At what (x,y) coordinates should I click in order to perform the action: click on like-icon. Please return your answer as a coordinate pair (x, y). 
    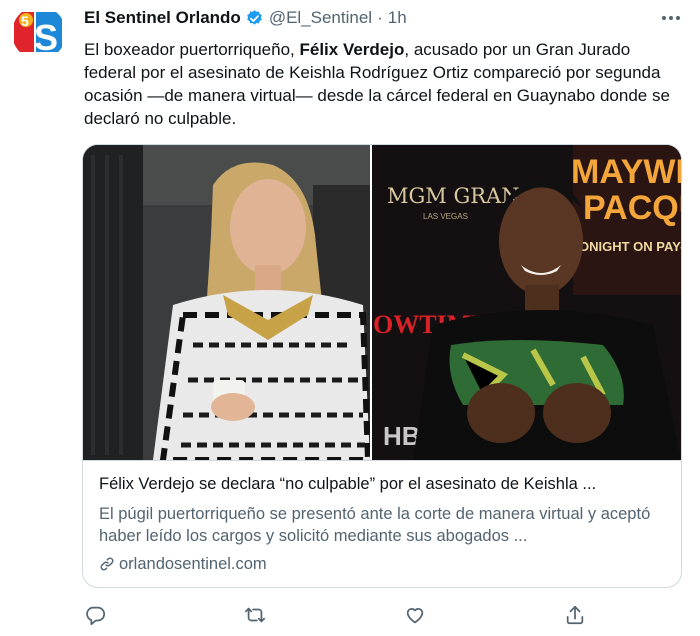
    Looking at the image, I should click on (415, 615).